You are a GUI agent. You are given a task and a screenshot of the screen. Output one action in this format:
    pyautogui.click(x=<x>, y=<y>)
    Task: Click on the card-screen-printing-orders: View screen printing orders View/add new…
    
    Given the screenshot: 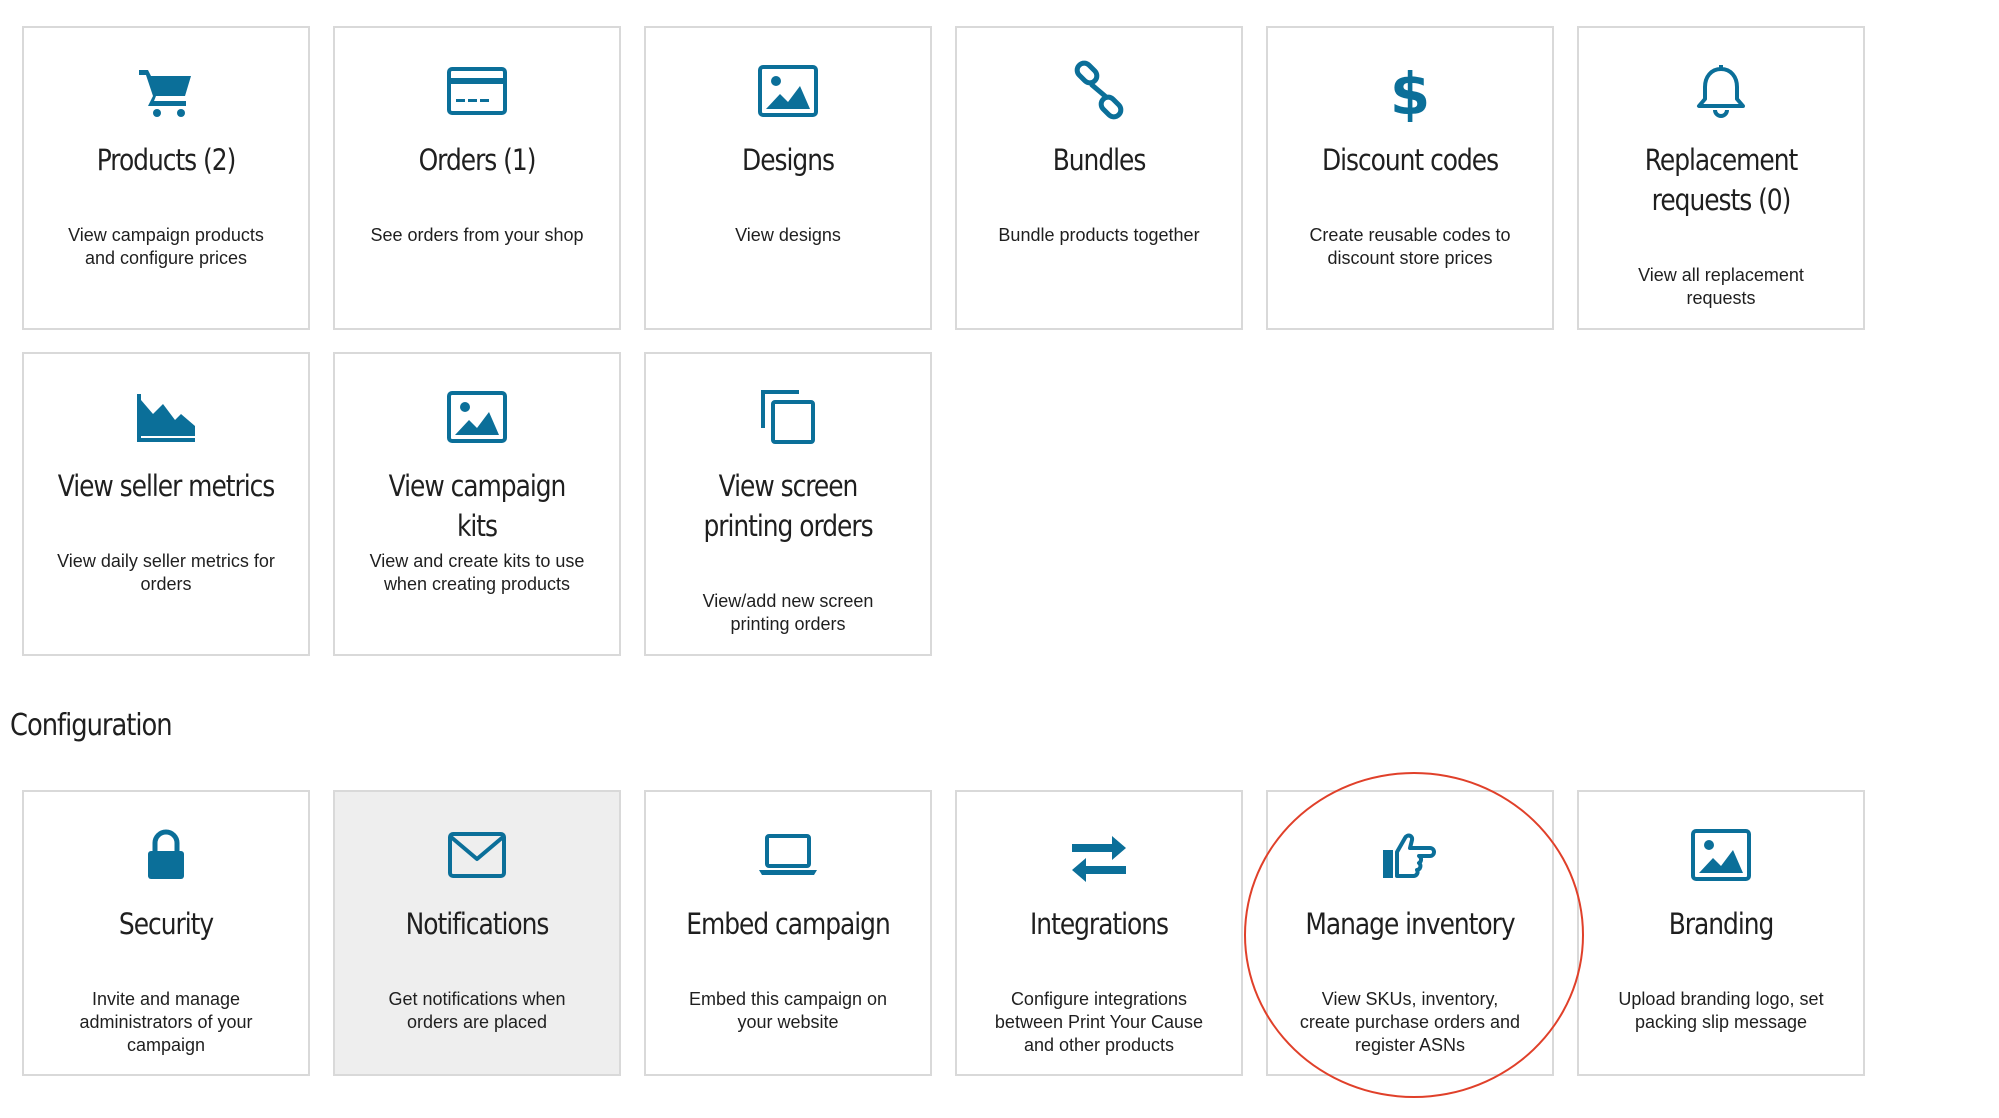 What is the action you would take?
    pyautogui.click(x=788, y=504)
    